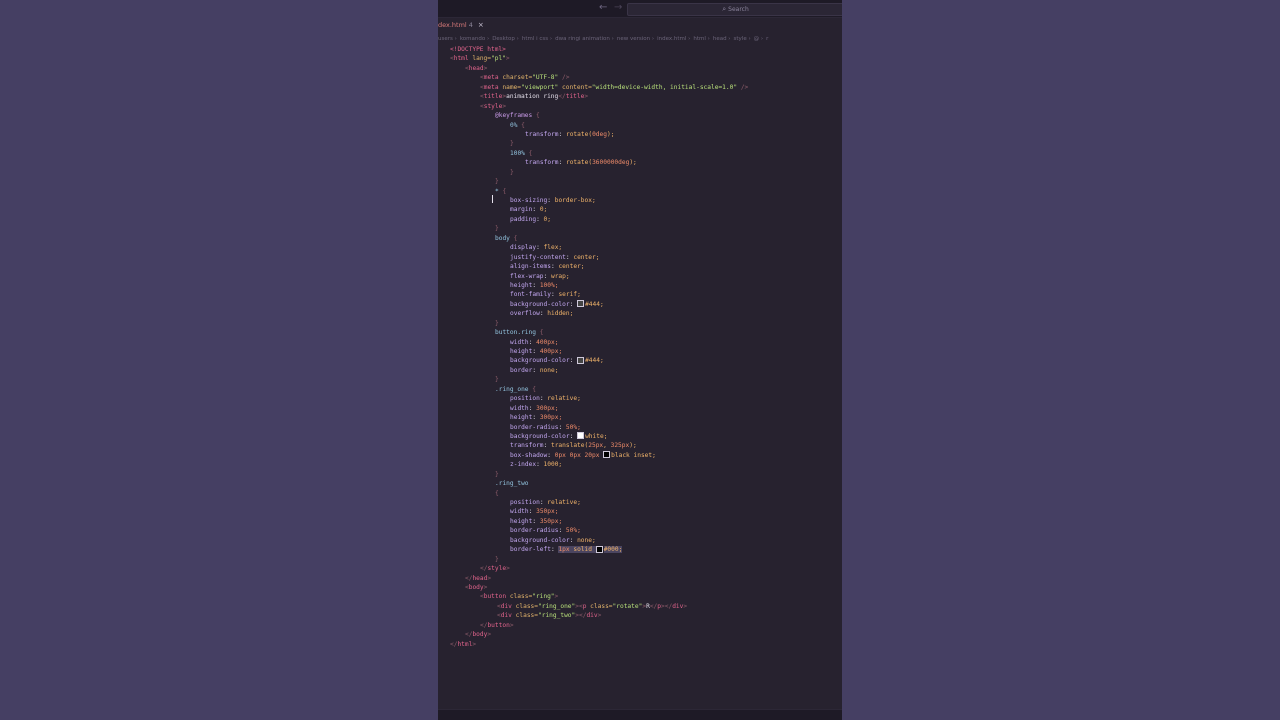  What do you see at coordinates (640, 521) in the screenshot?
I see `code-line: height: 350px;` at bounding box center [640, 521].